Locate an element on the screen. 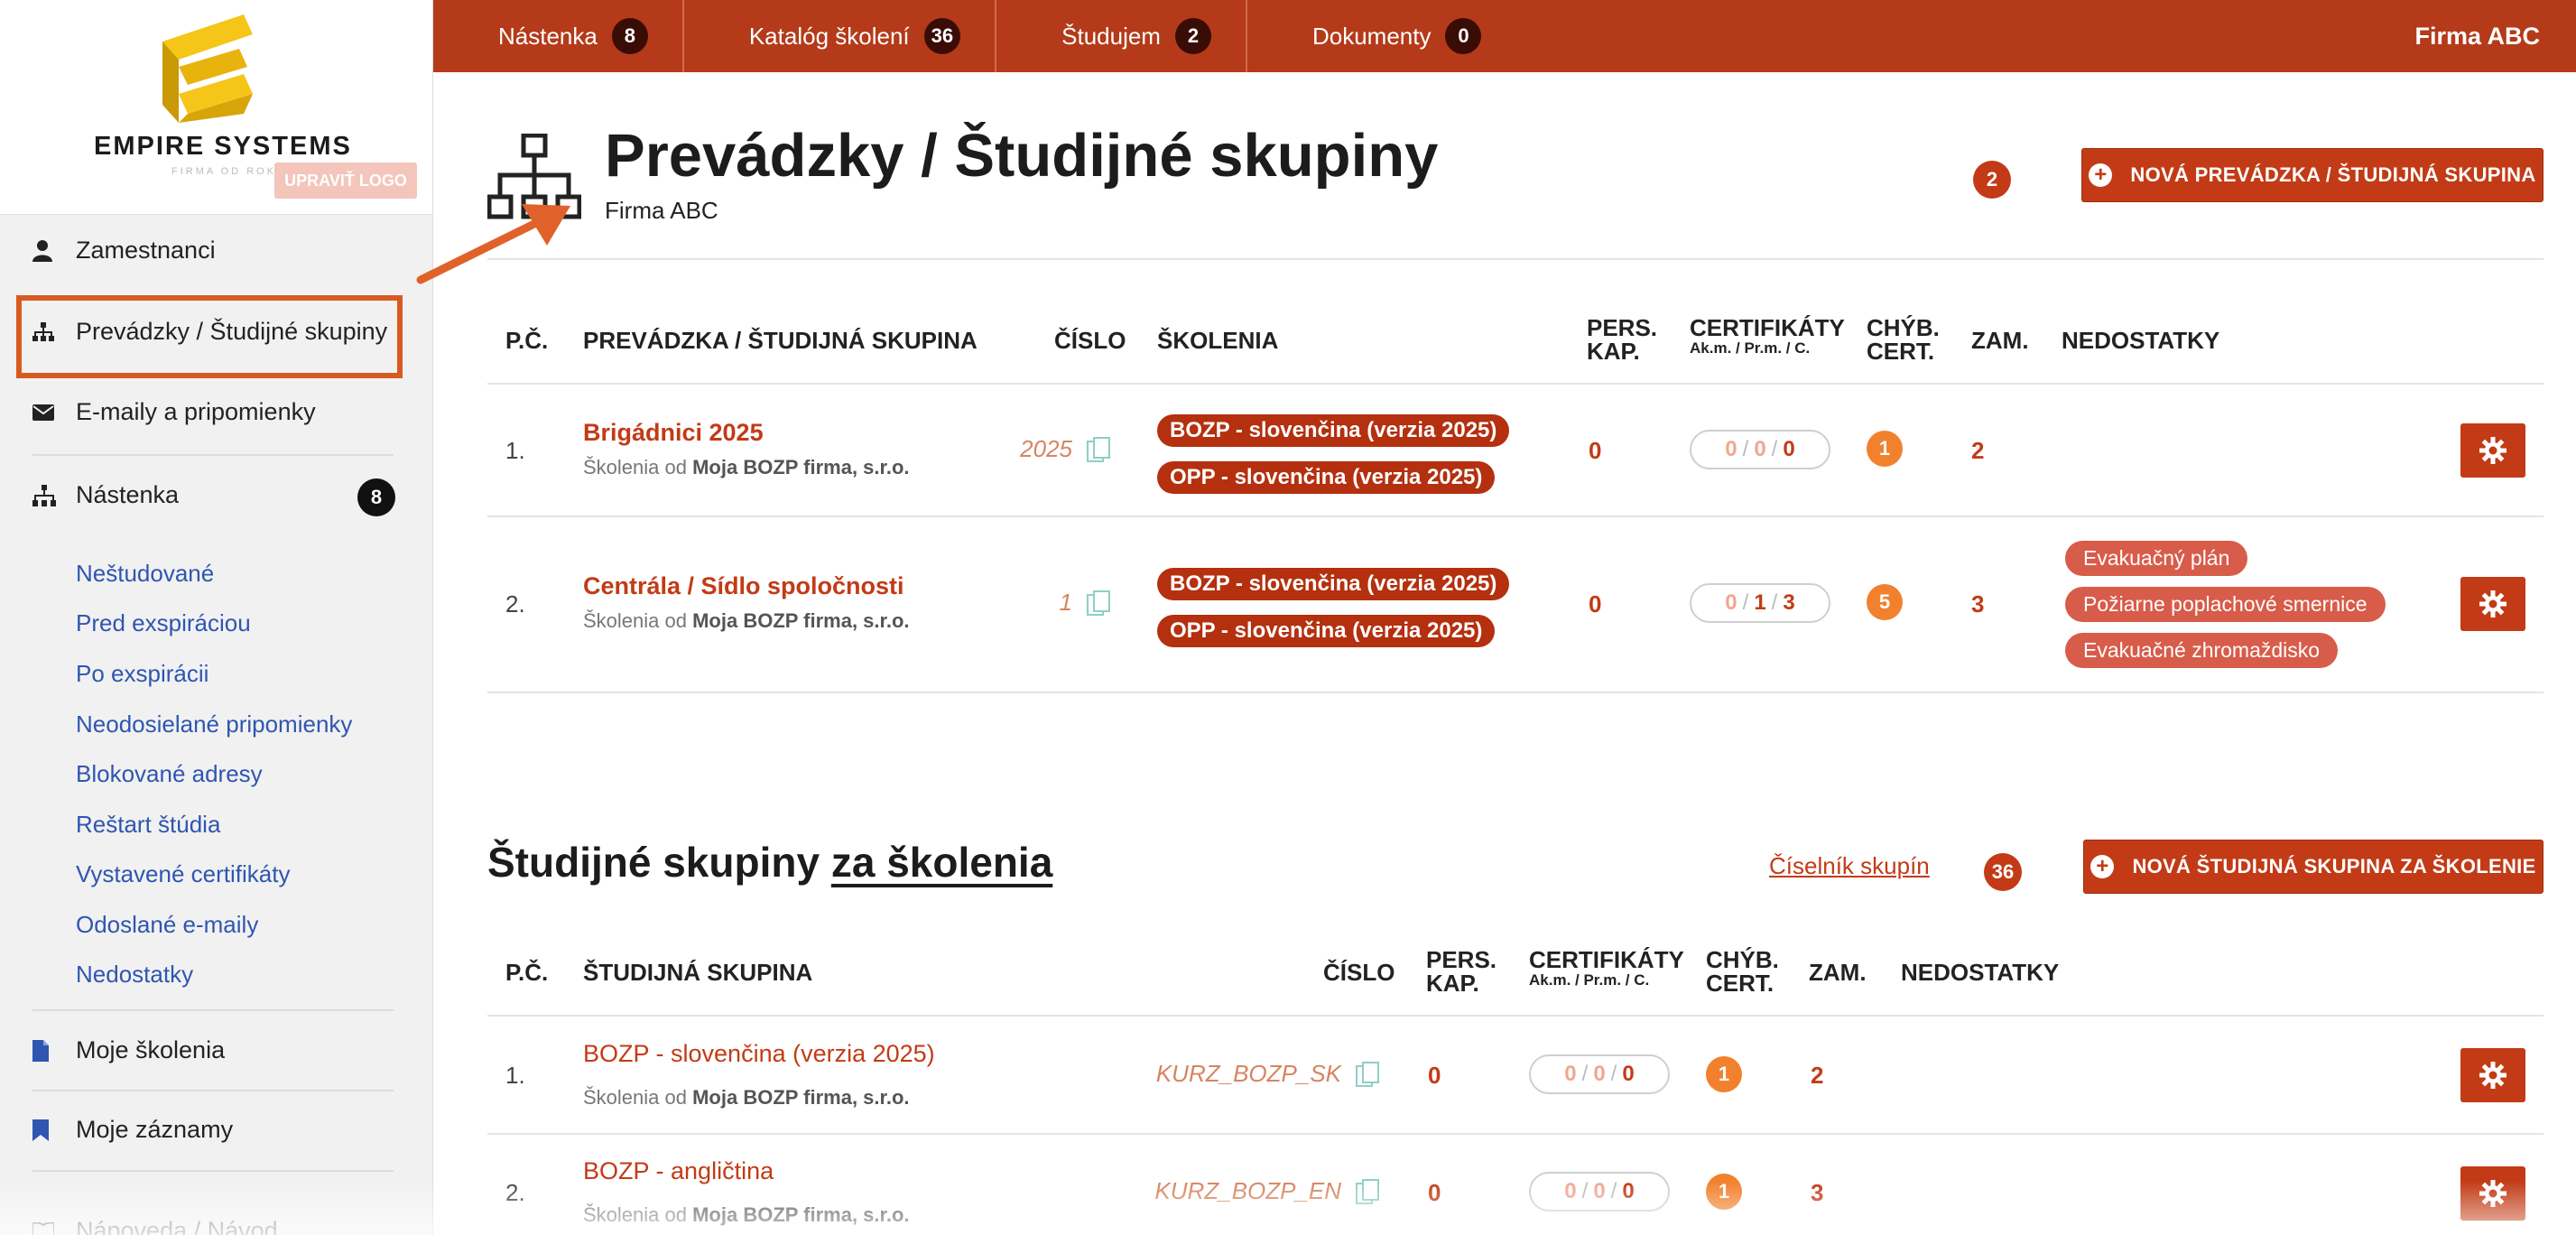 The image size is (2576, 1235). new-study-group-button: + NOVÁ ŠTUDIJNÁ SKUPINA ZA ŠKOLENIE is located at coordinates (2313, 867).